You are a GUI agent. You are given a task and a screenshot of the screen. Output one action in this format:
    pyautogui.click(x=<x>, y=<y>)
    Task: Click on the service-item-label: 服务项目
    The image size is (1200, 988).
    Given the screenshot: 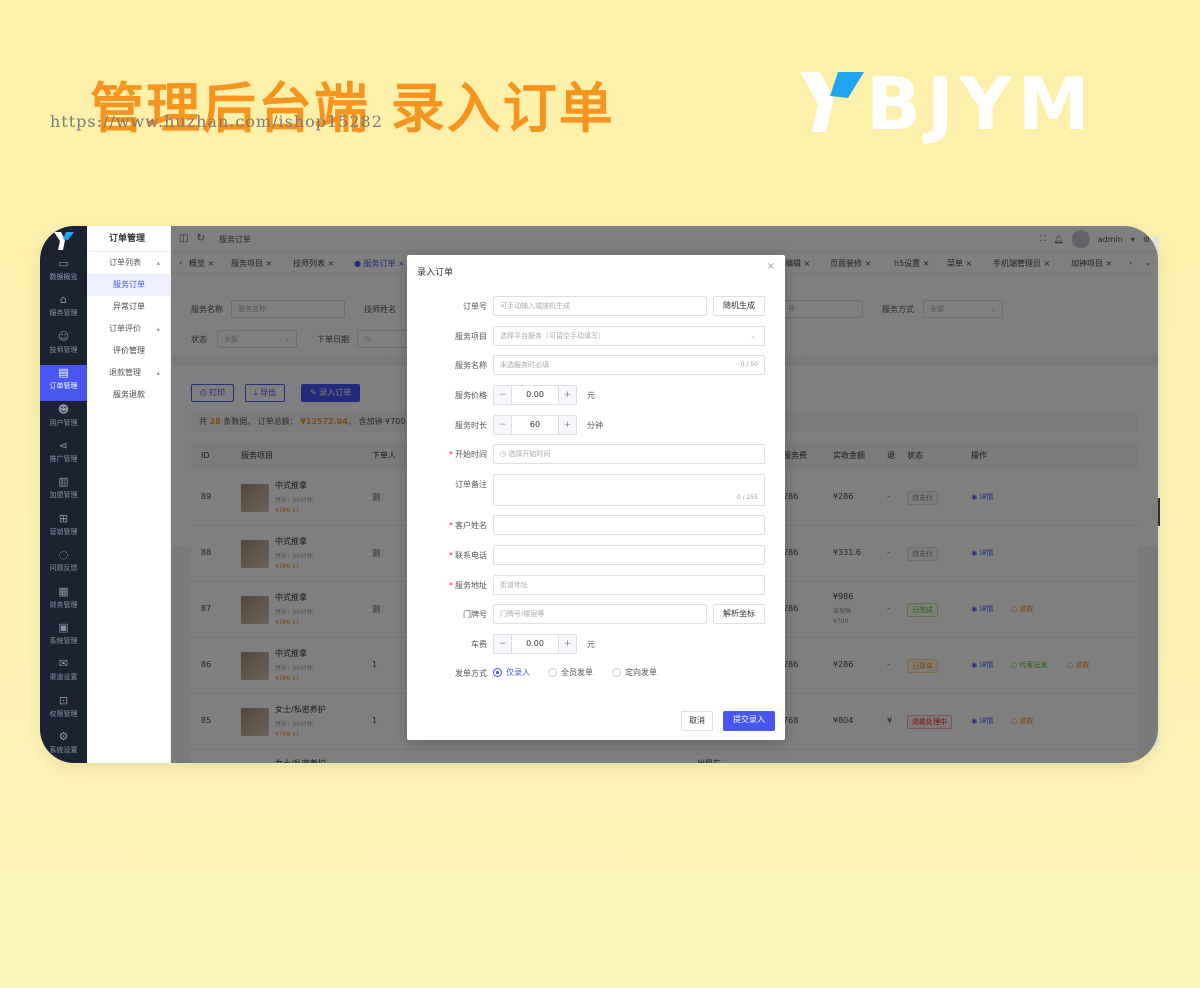 What is the action you would take?
    pyautogui.click(x=471, y=336)
    